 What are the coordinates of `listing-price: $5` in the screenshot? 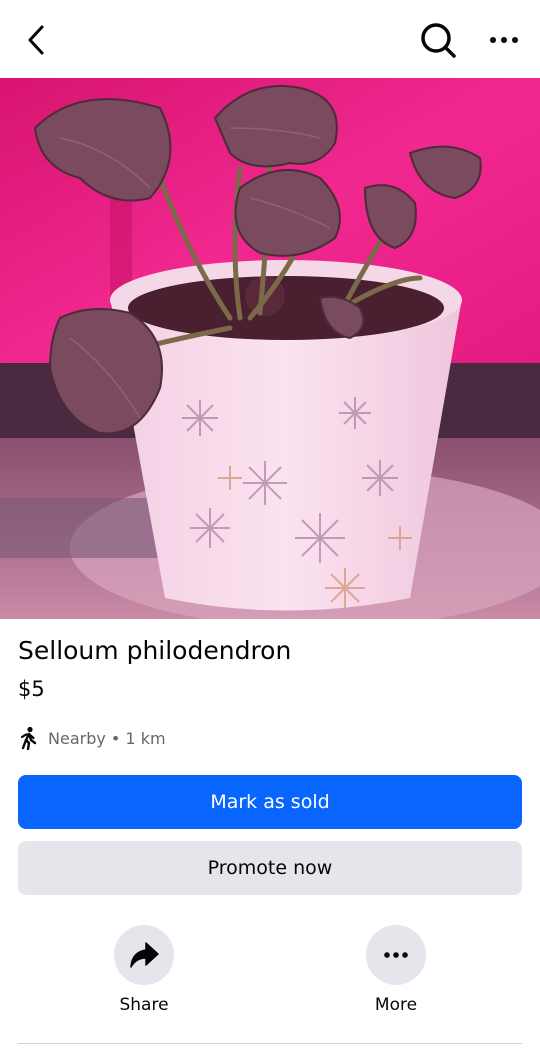 It's located at (31, 689).